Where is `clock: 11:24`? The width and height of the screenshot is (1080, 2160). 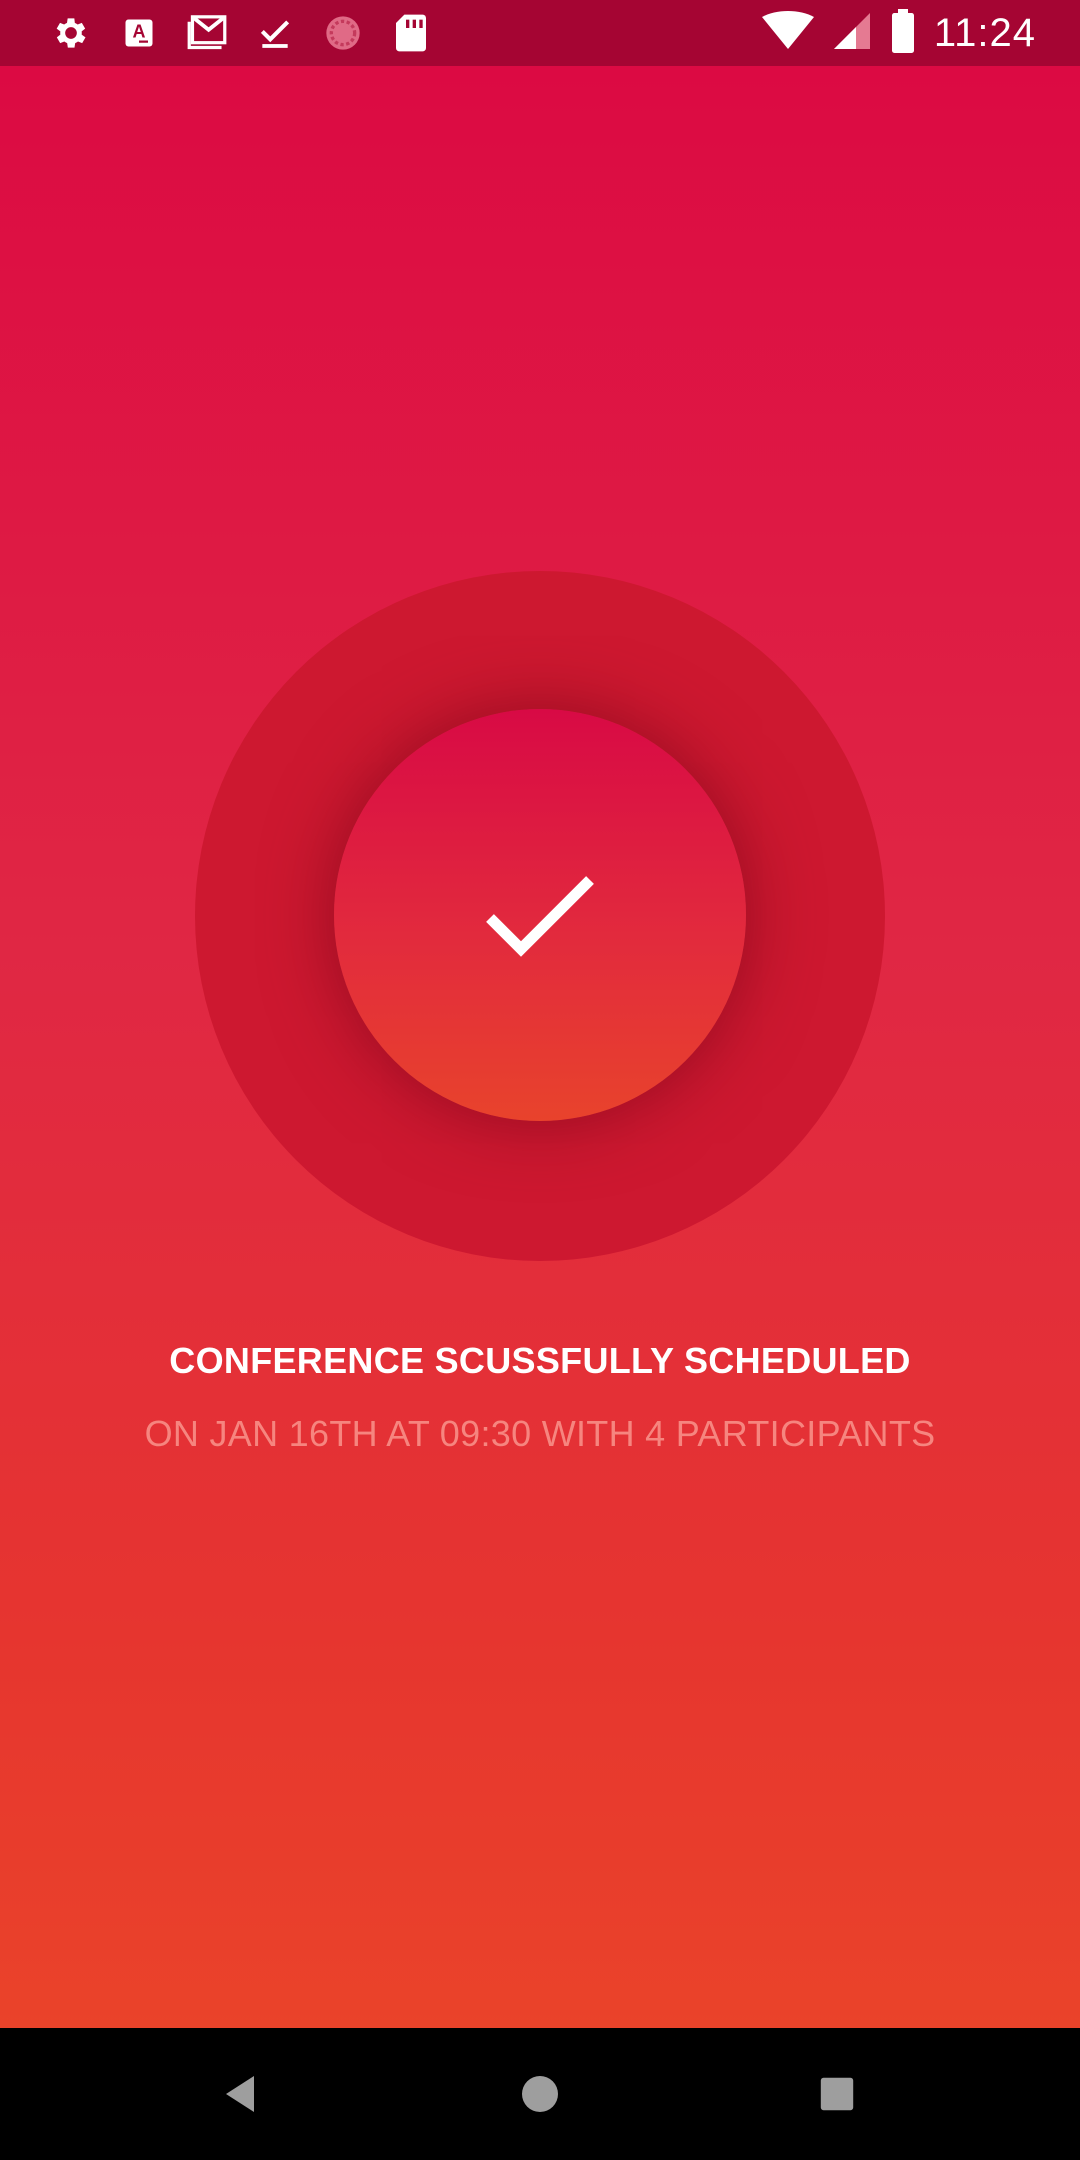 clock: 11:24 is located at coordinates (984, 32).